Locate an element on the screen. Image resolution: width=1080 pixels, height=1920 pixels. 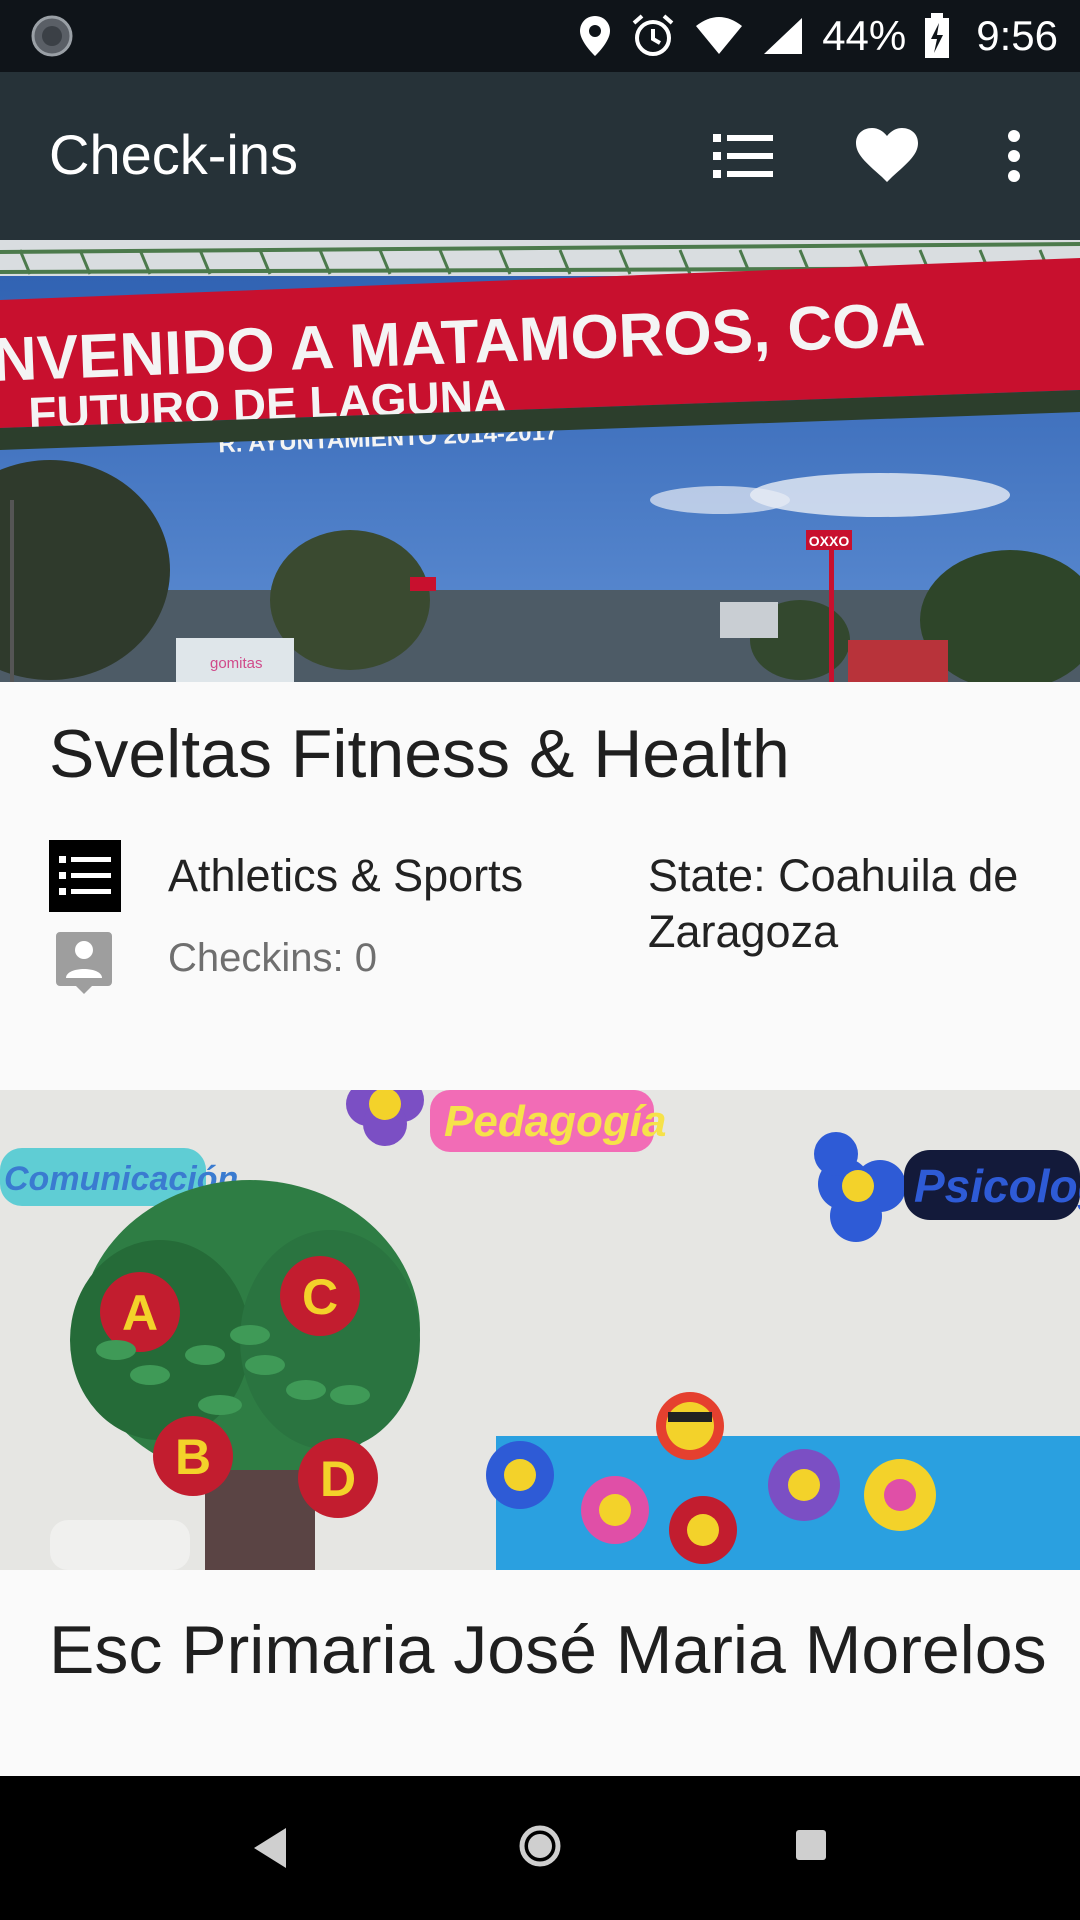
home-button is located at coordinates (540, 1846).